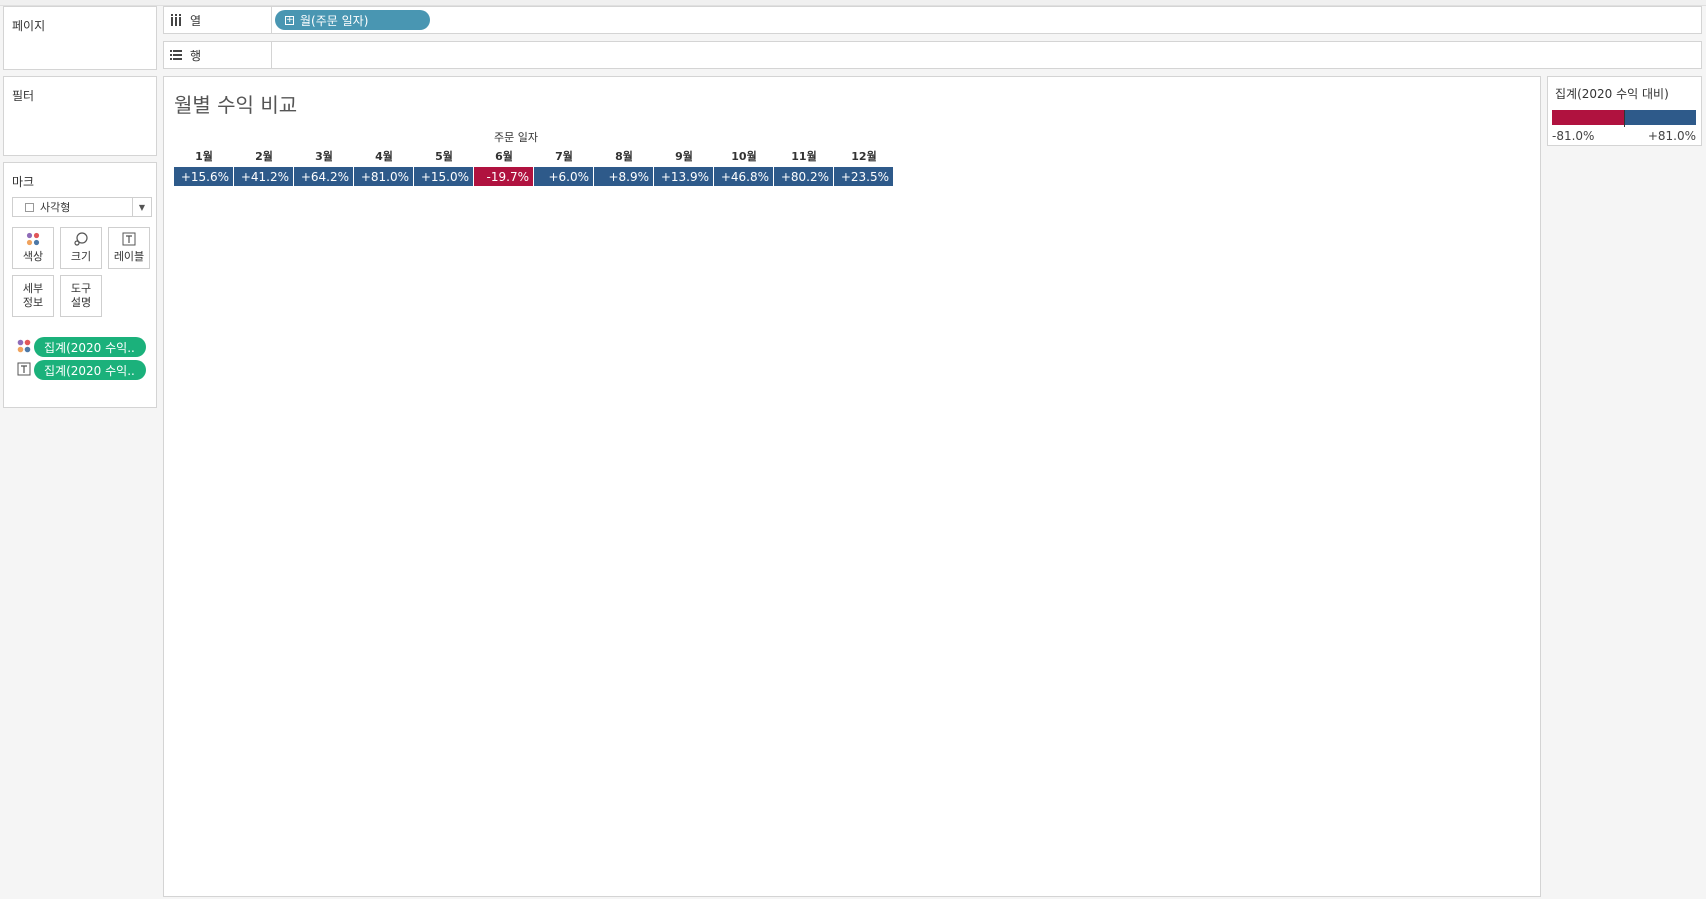  I want to click on view-title: 월별 수익 비교, so click(236, 105).